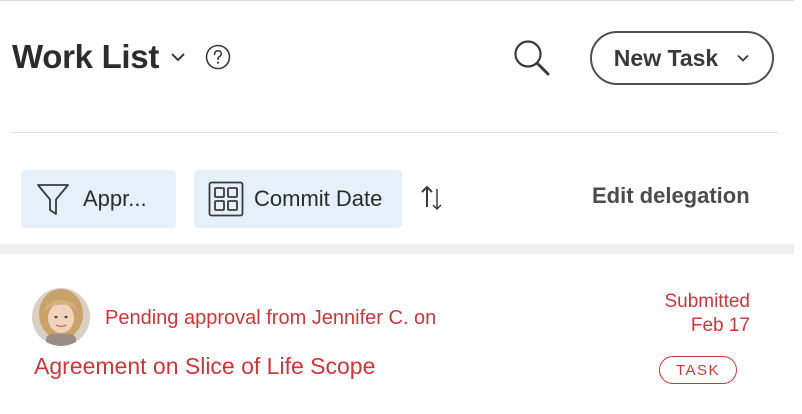 This screenshot has width=802, height=414. What do you see at coordinates (666, 57) in the screenshot?
I see `new-task-label: New Task` at bounding box center [666, 57].